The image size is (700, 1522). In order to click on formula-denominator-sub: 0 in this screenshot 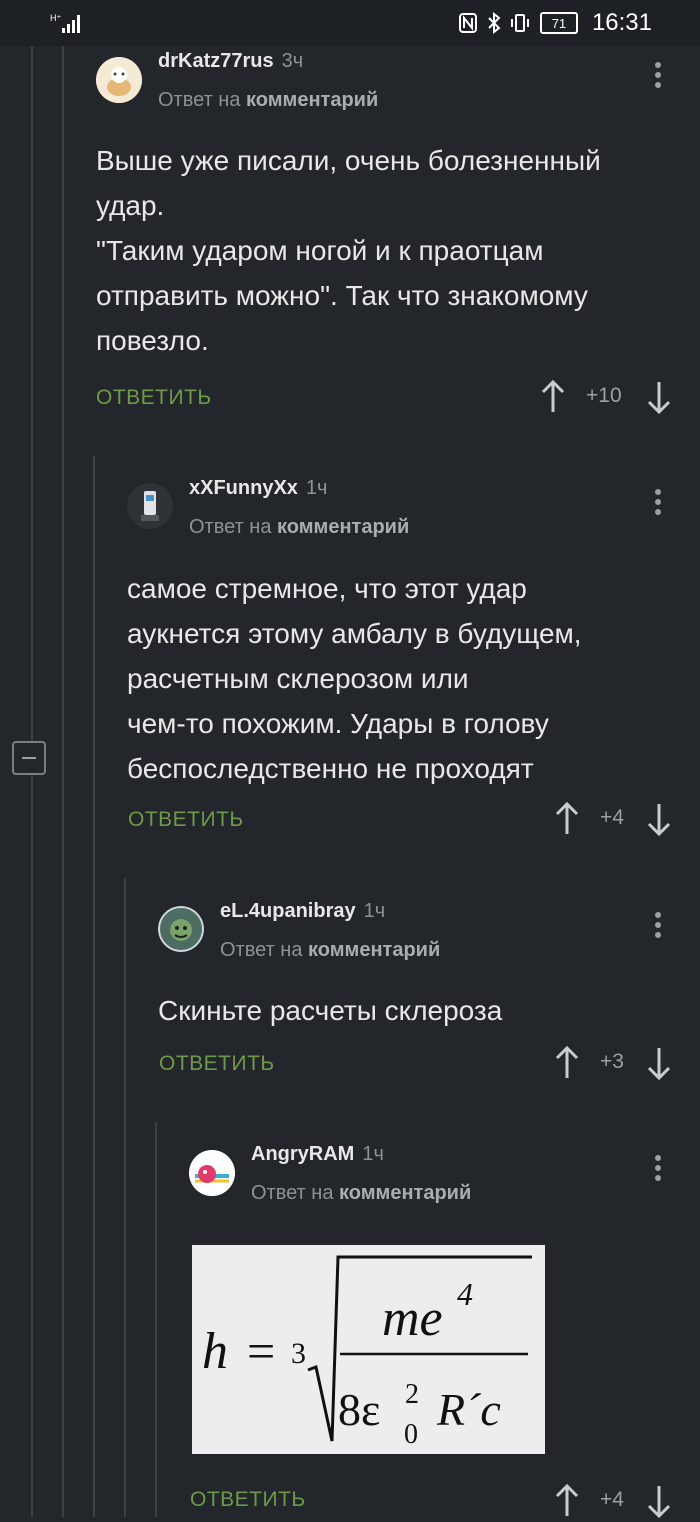, I will do `click(411, 1434)`.